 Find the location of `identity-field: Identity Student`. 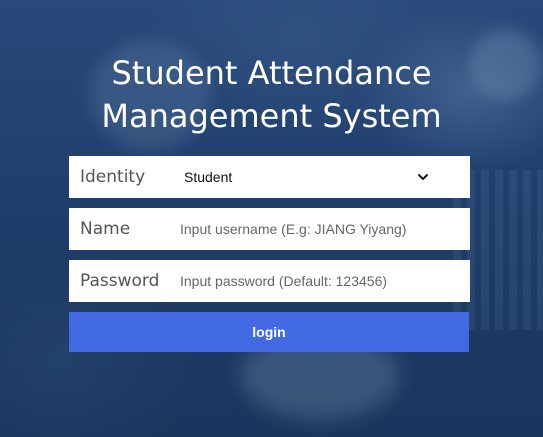

identity-field: Identity Student is located at coordinates (269, 177).